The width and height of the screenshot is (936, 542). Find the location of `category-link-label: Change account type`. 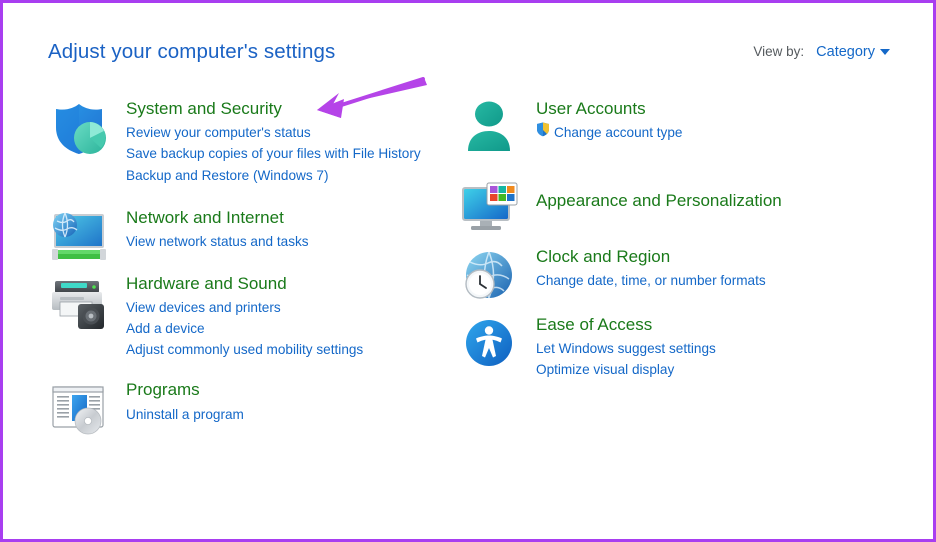

category-link-label: Change account type is located at coordinates (618, 133).